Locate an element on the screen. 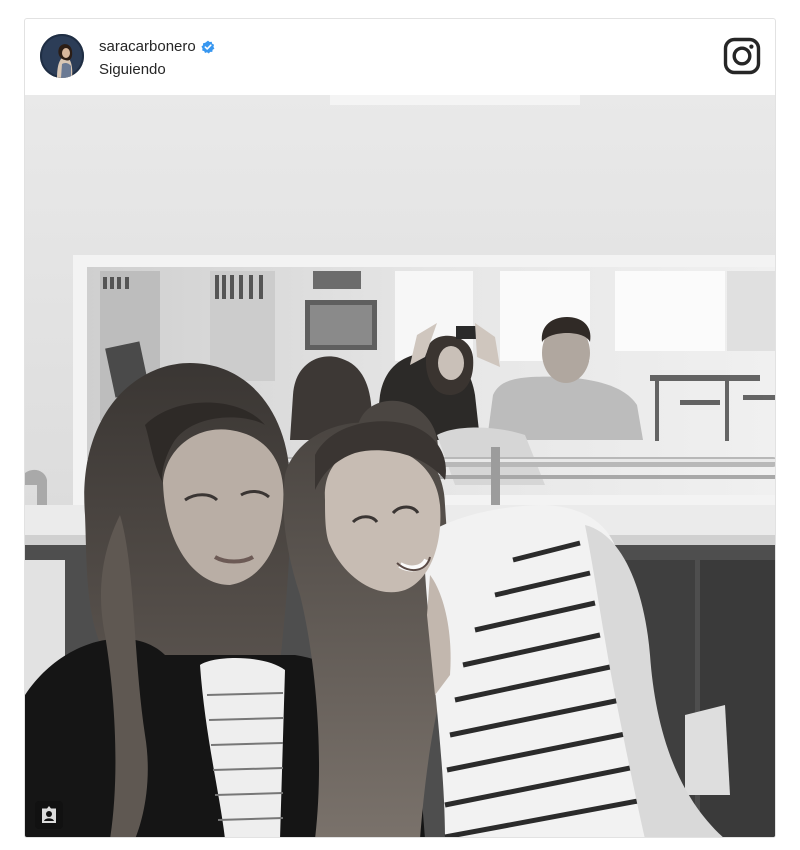  follow-status-button: Siguiendo is located at coordinates (132, 69).